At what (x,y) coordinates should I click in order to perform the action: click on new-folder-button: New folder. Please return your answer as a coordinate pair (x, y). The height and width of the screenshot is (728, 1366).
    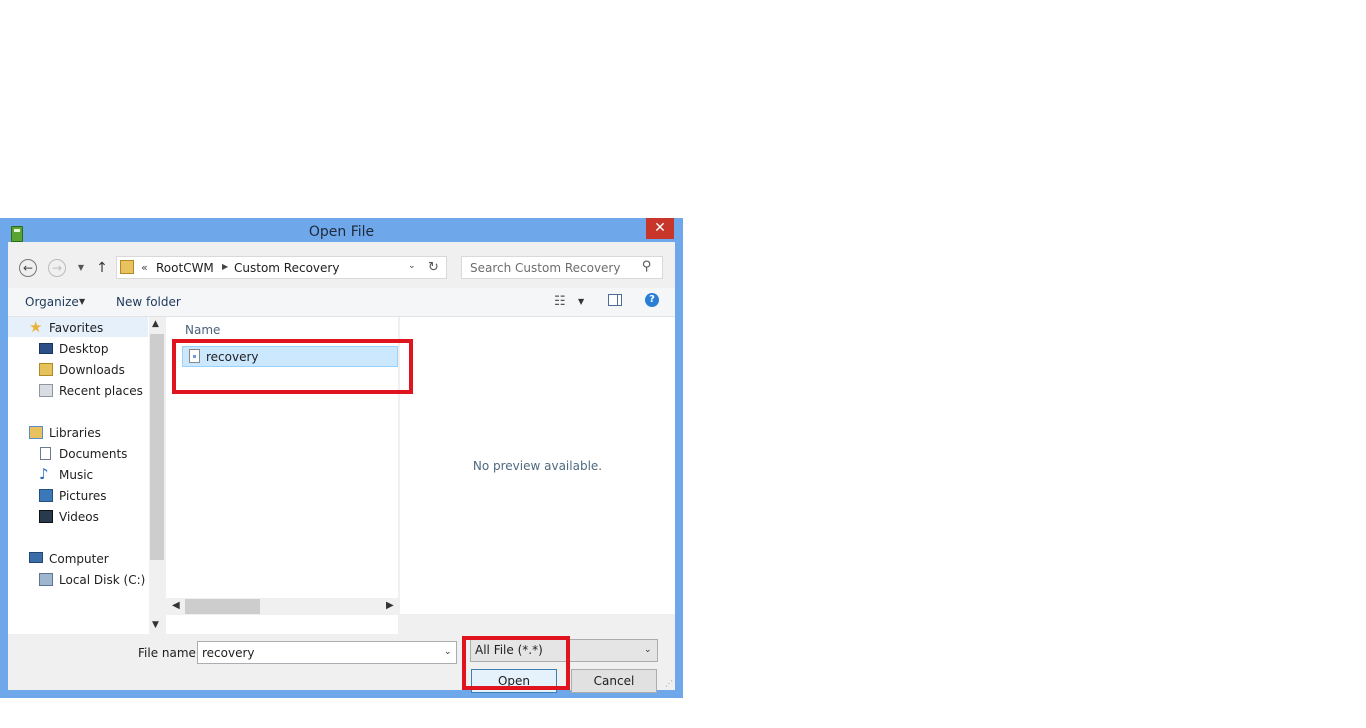
    Looking at the image, I should click on (148, 302).